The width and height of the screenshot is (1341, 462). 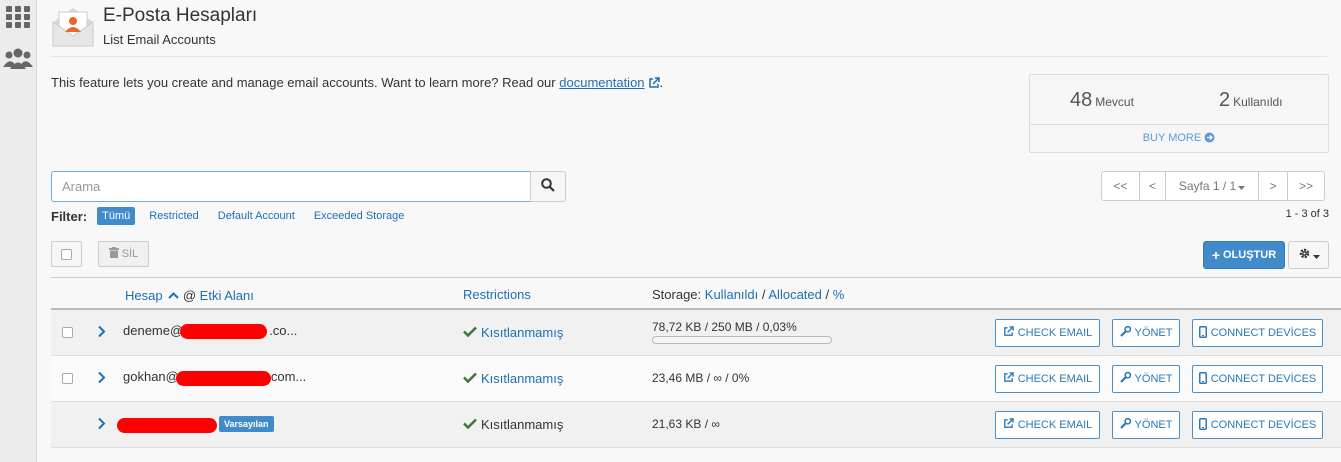 I want to click on gear-icon, so click(x=1304, y=255).